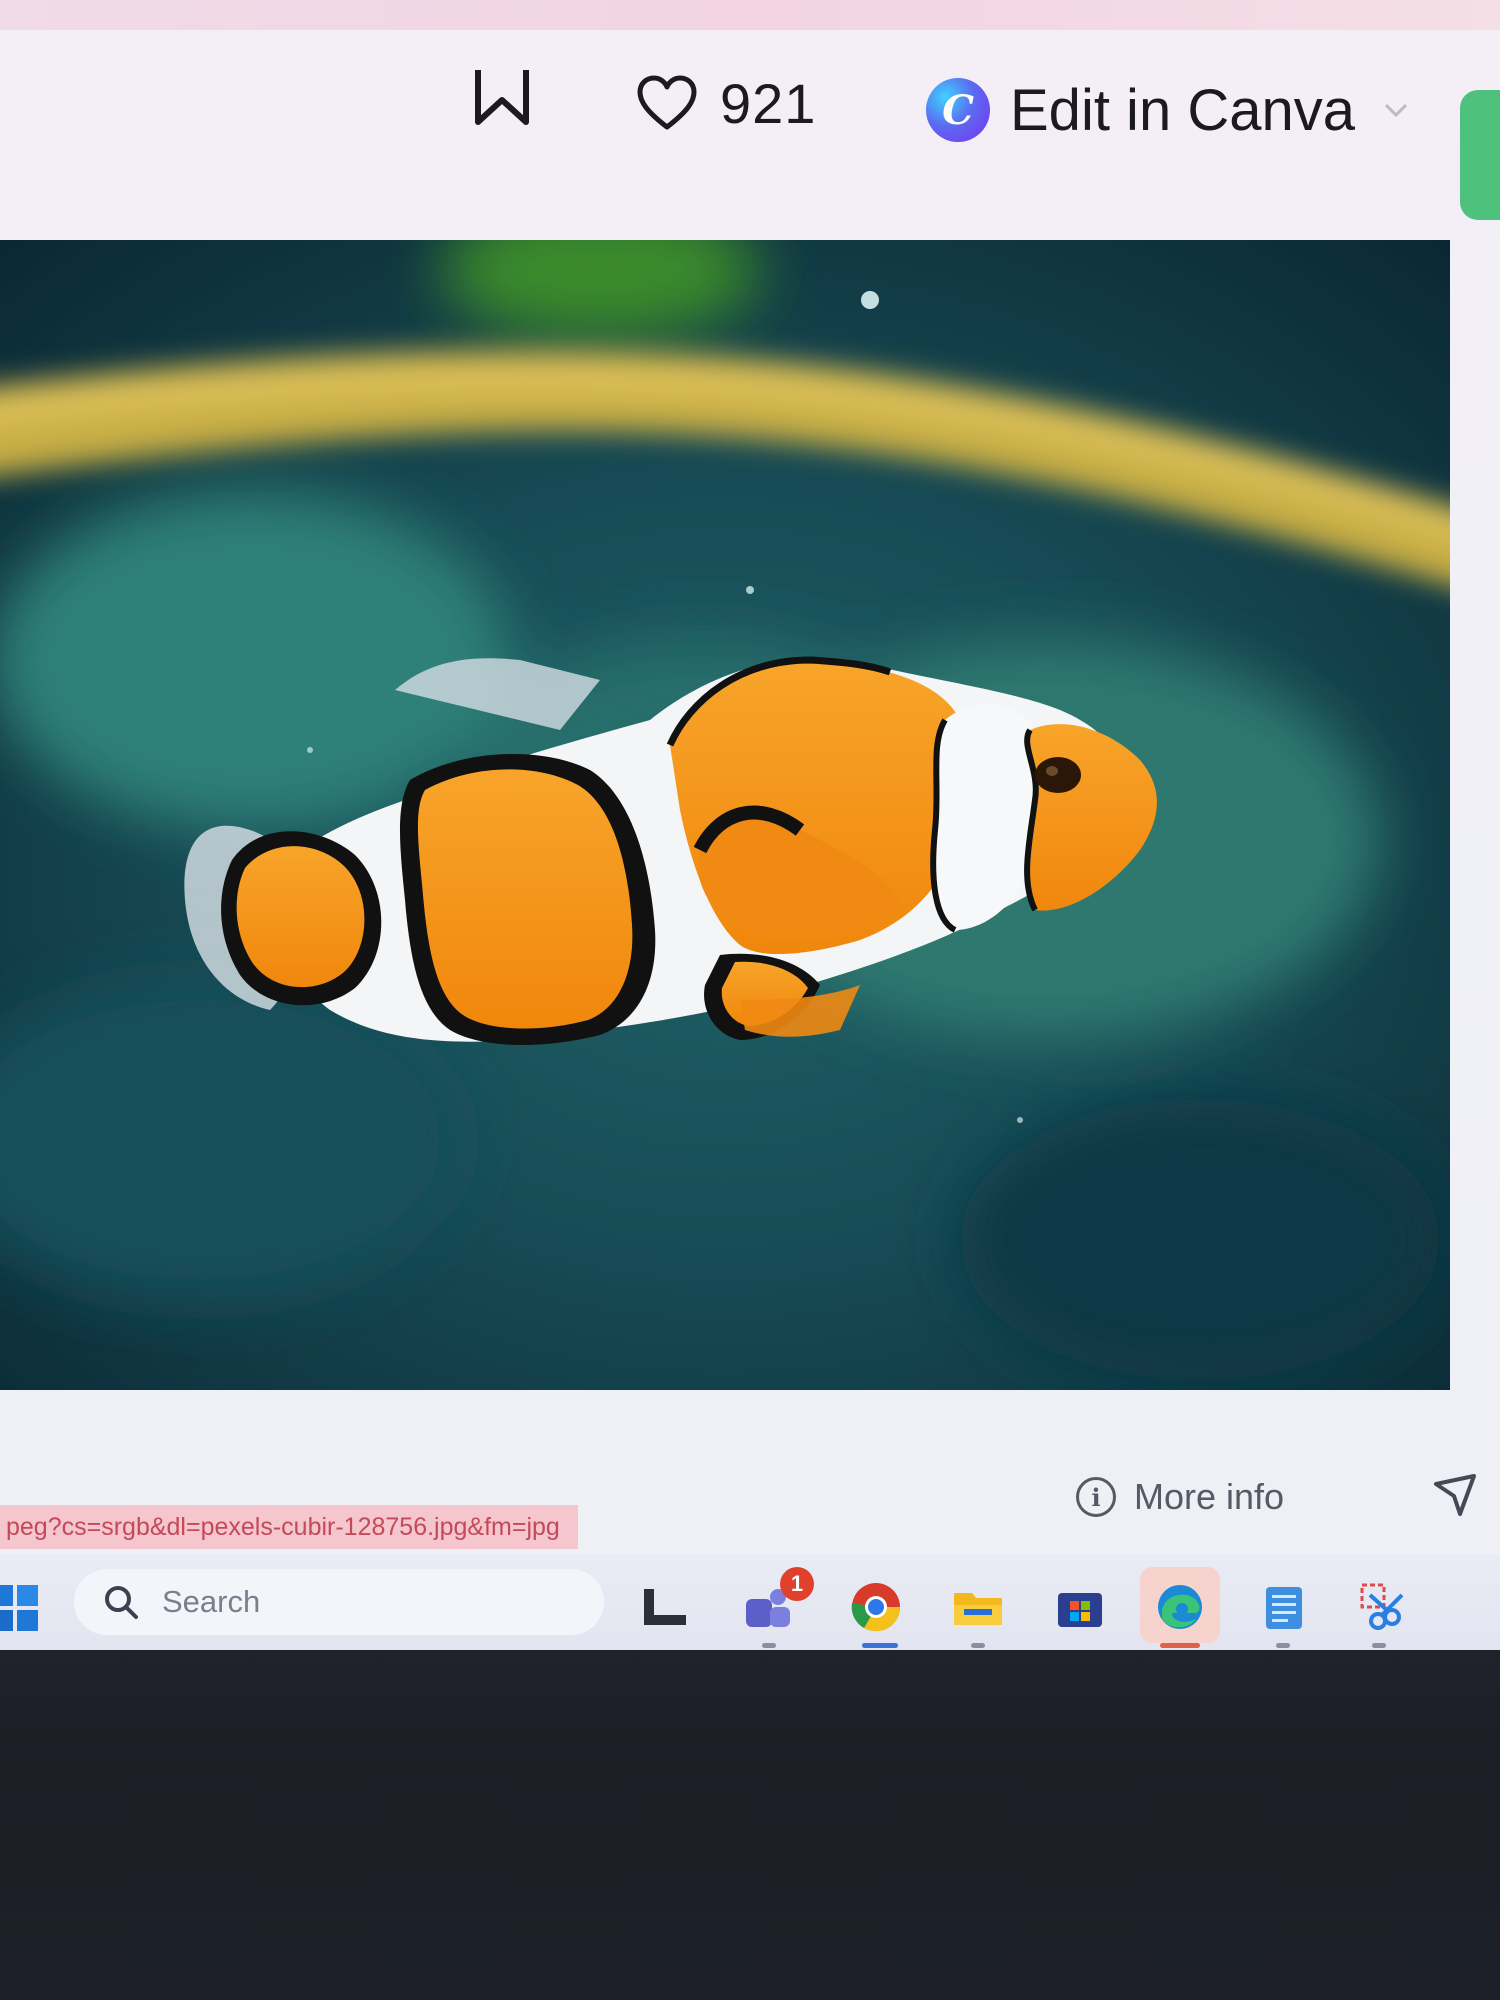 The image size is (1500, 2000). Describe the element at coordinates (880, 1645) in the screenshot. I see `chrome-active-indicator` at that location.